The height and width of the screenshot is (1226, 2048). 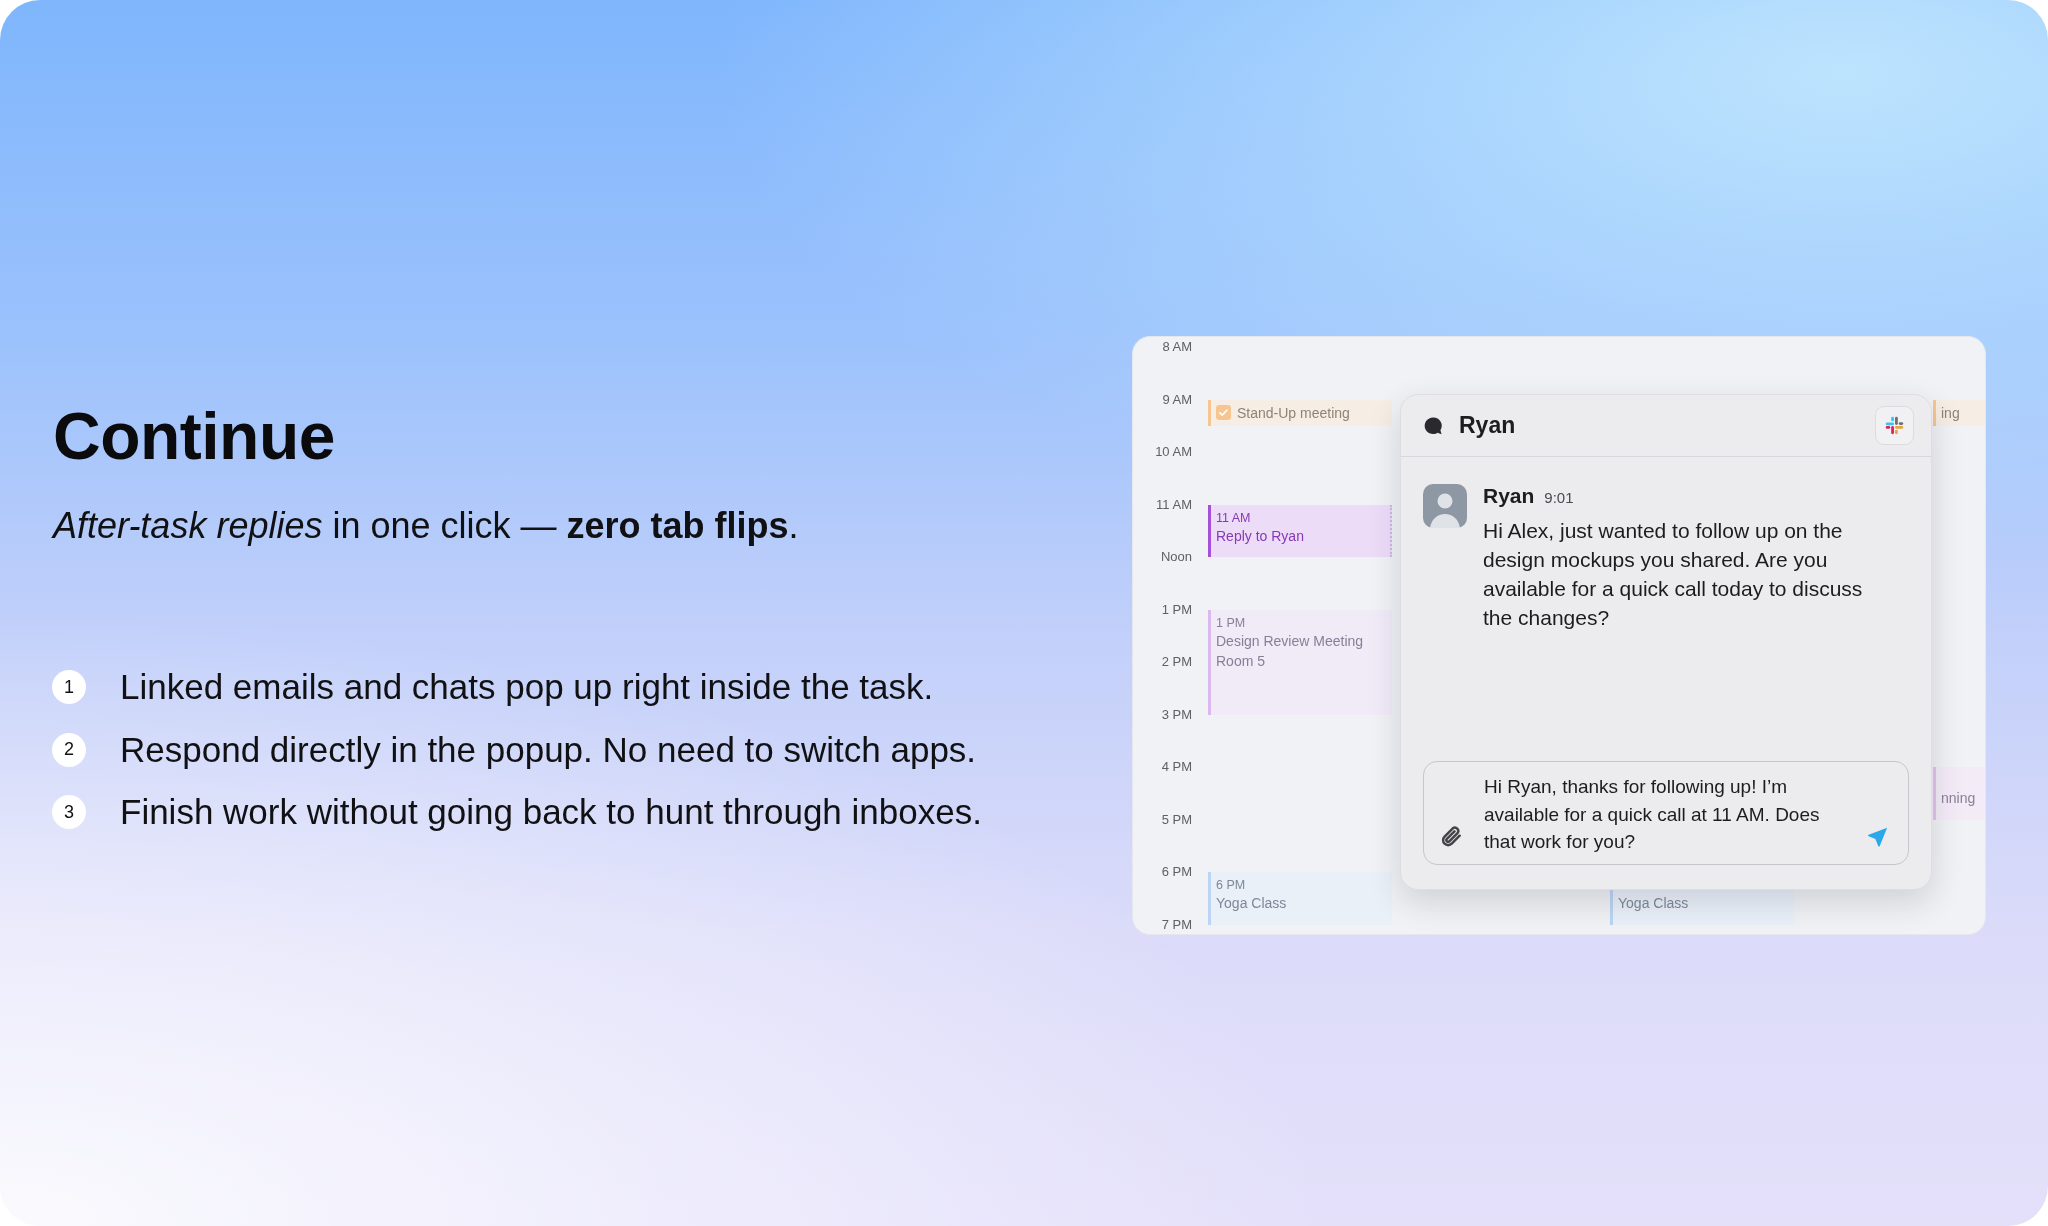 I want to click on subtitle: After-task replies in one click — zero tab flips., so click(x=426, y=526).